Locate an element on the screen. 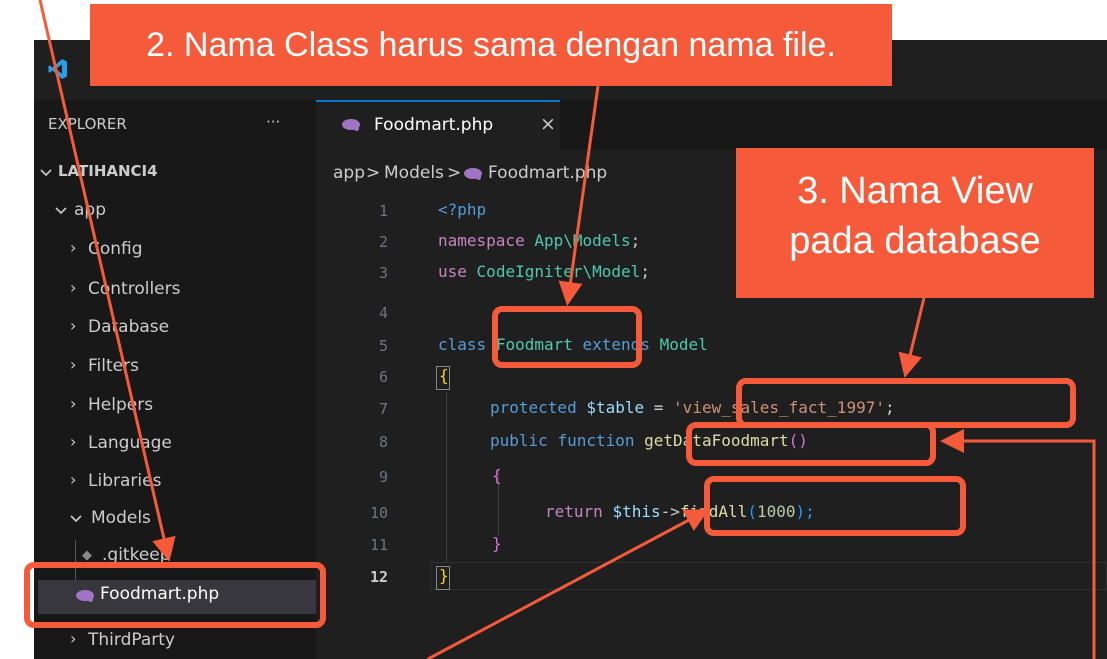 This screenshot has width=1107, height=659. arrow-to-table-string is located at coordinates (912, 337).